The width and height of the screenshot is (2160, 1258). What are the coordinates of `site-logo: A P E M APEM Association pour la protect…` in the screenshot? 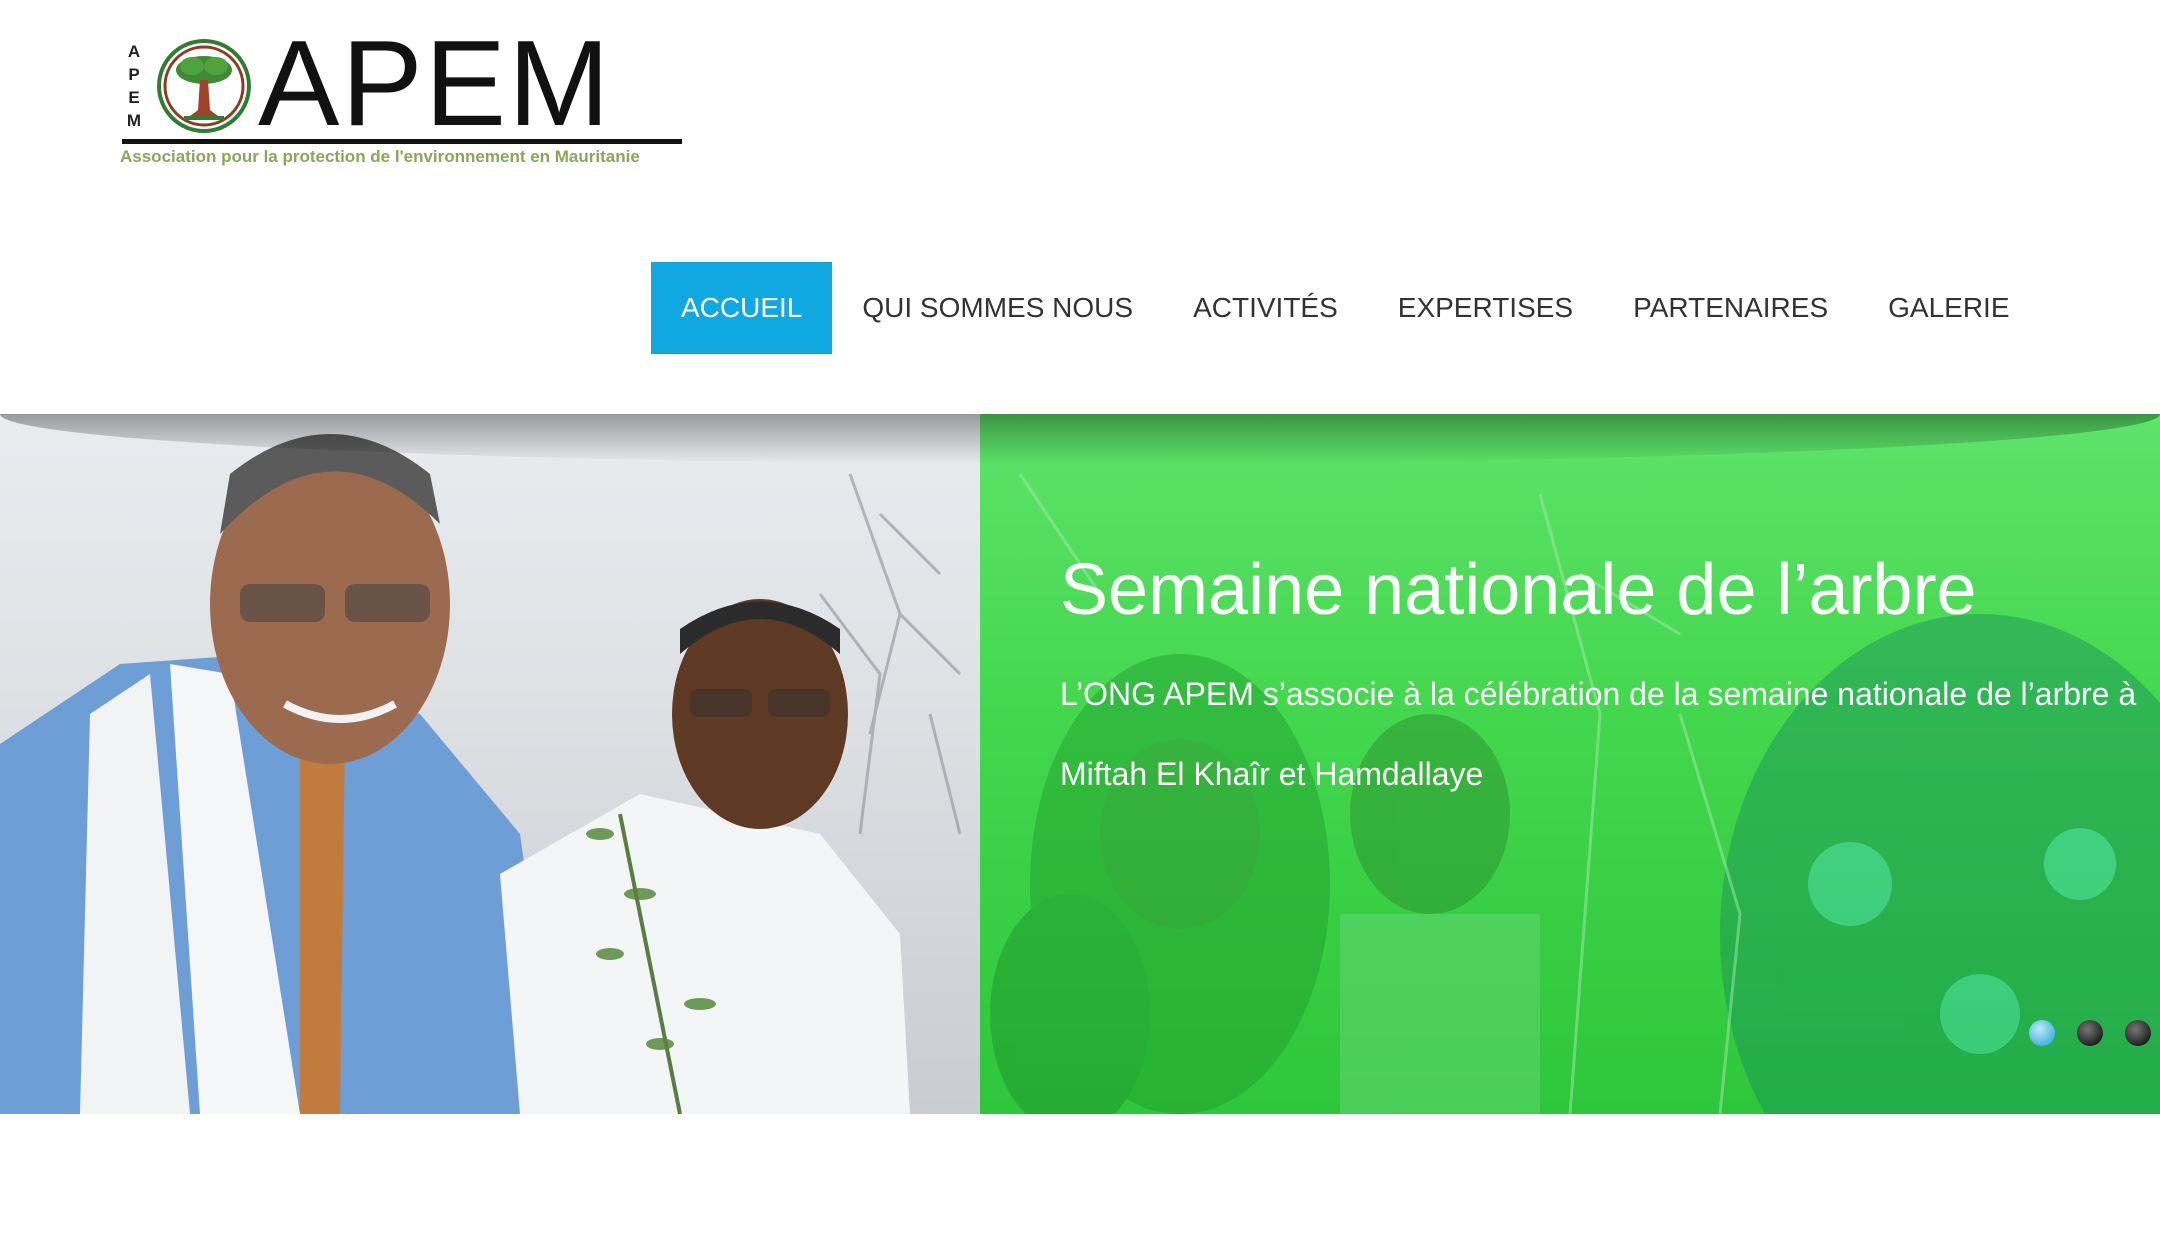 It's located at (403, 98).